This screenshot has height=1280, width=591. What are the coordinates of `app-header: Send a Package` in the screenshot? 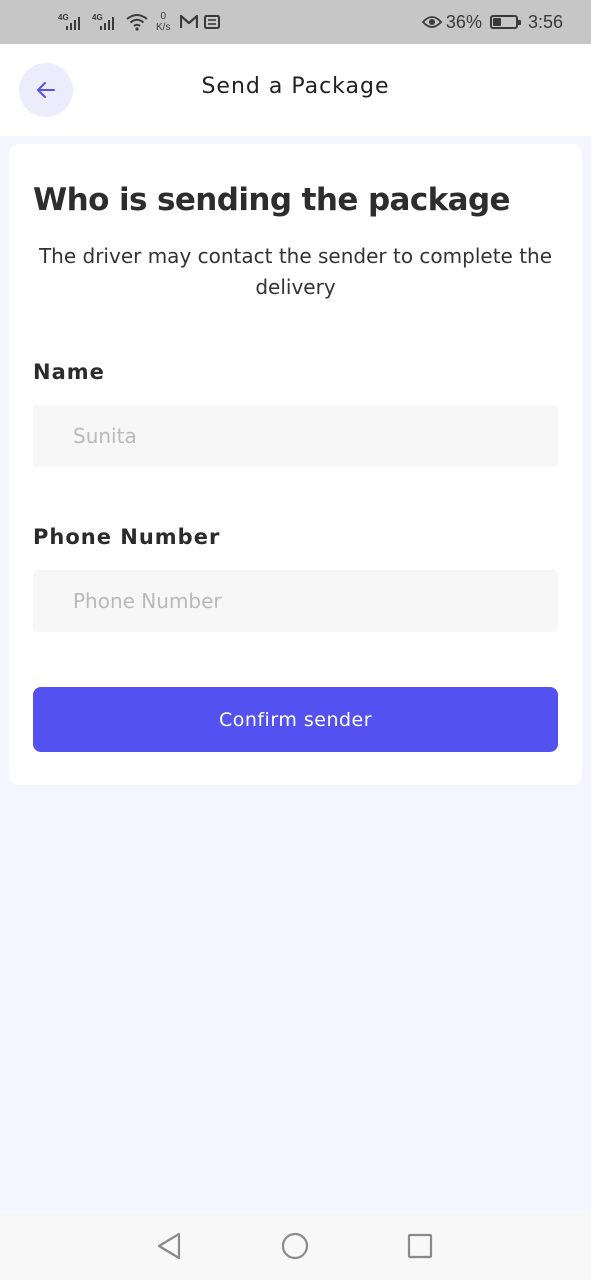 It's located at (295, 90).